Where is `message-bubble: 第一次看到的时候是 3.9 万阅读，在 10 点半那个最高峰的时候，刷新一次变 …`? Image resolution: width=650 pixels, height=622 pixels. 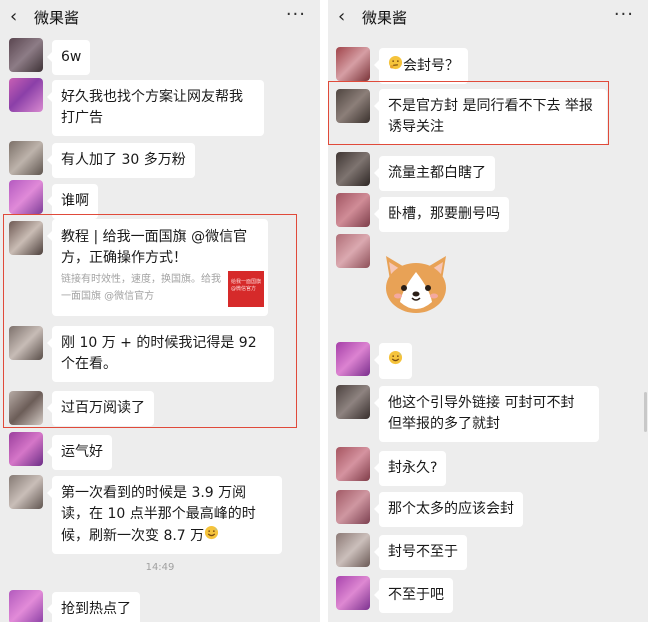 message-bubble: 第一次看到的时候是 3.9 万阅读，在 10 点半那个最高峰的时候，刷新一次变 … is located at coordinates (164, 515).